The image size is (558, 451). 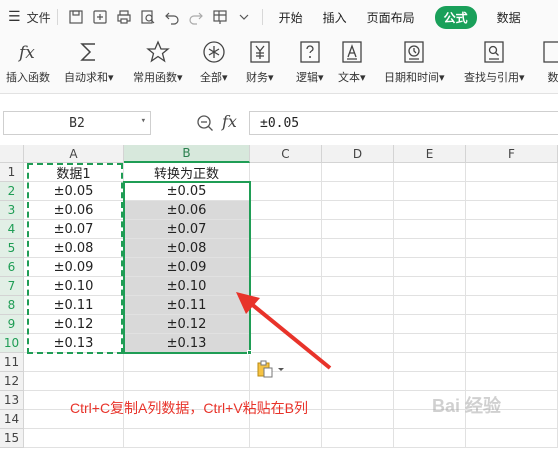 What do you see at coordinates (229, 121) in the screenshot?
I see `fx-icon: fx` at bounding box center [229, 121].